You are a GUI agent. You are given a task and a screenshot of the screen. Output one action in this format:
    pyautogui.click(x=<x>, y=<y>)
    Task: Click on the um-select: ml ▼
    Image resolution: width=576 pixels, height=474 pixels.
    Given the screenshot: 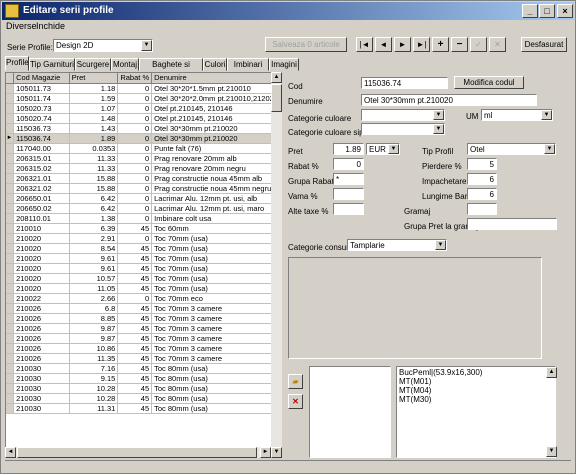 What is the action you would take?
    pyautogui.click(x=517, y=115)
    